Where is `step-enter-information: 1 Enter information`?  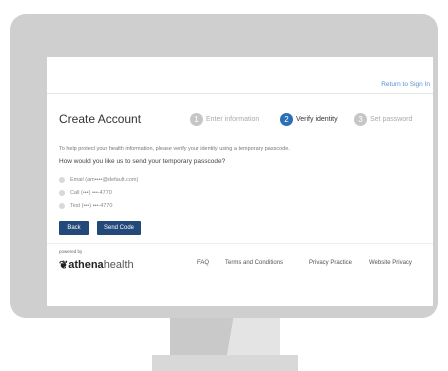
step-enter-information: 1 Enter information is located at coordinates (225, 119).